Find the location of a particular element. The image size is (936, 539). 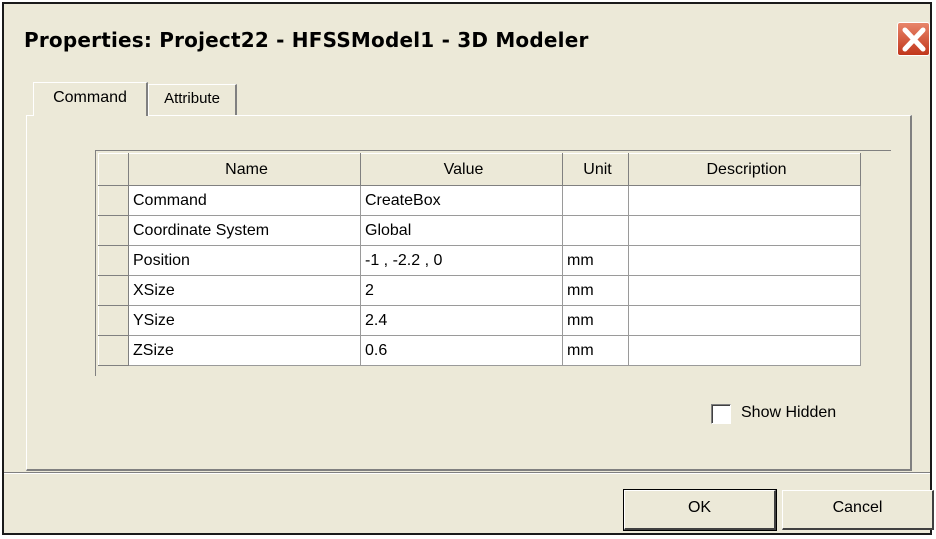

column-header-description: Description is located at coordinates (744, 169).